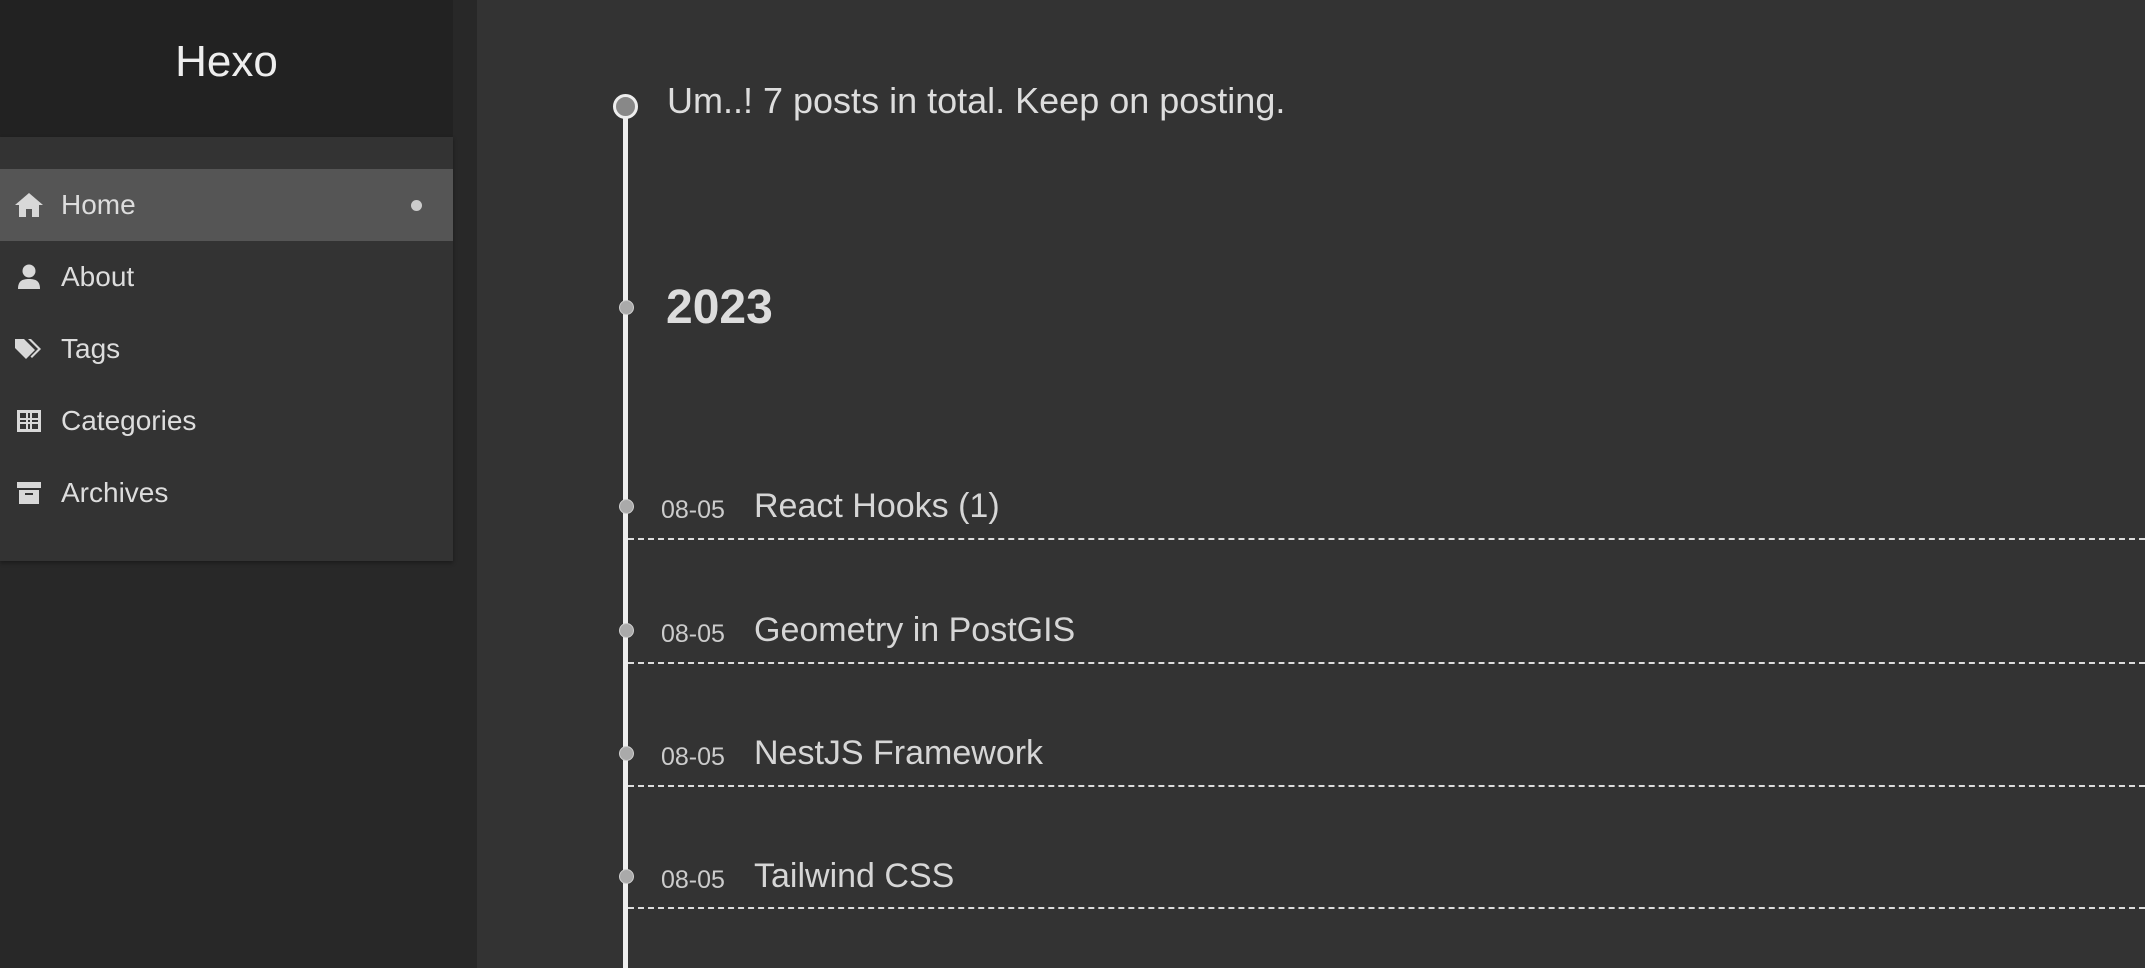  I want to click on home-icon, so click(29, 205).